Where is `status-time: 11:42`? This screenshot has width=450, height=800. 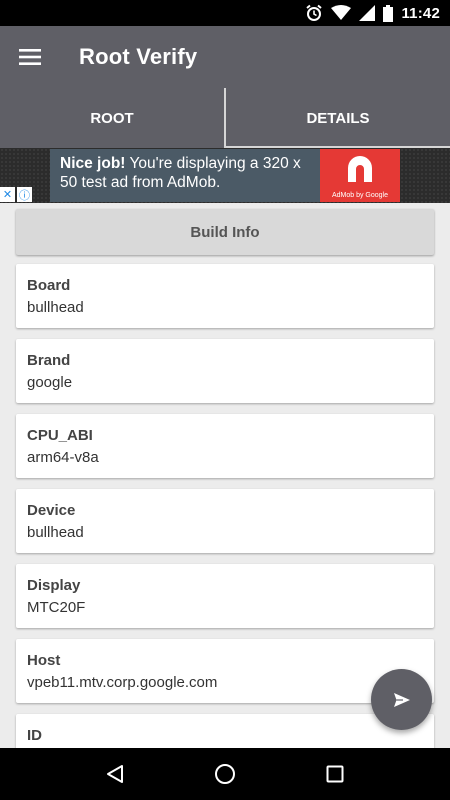 status-time: 11:42 is located at coordinates (420, 13).